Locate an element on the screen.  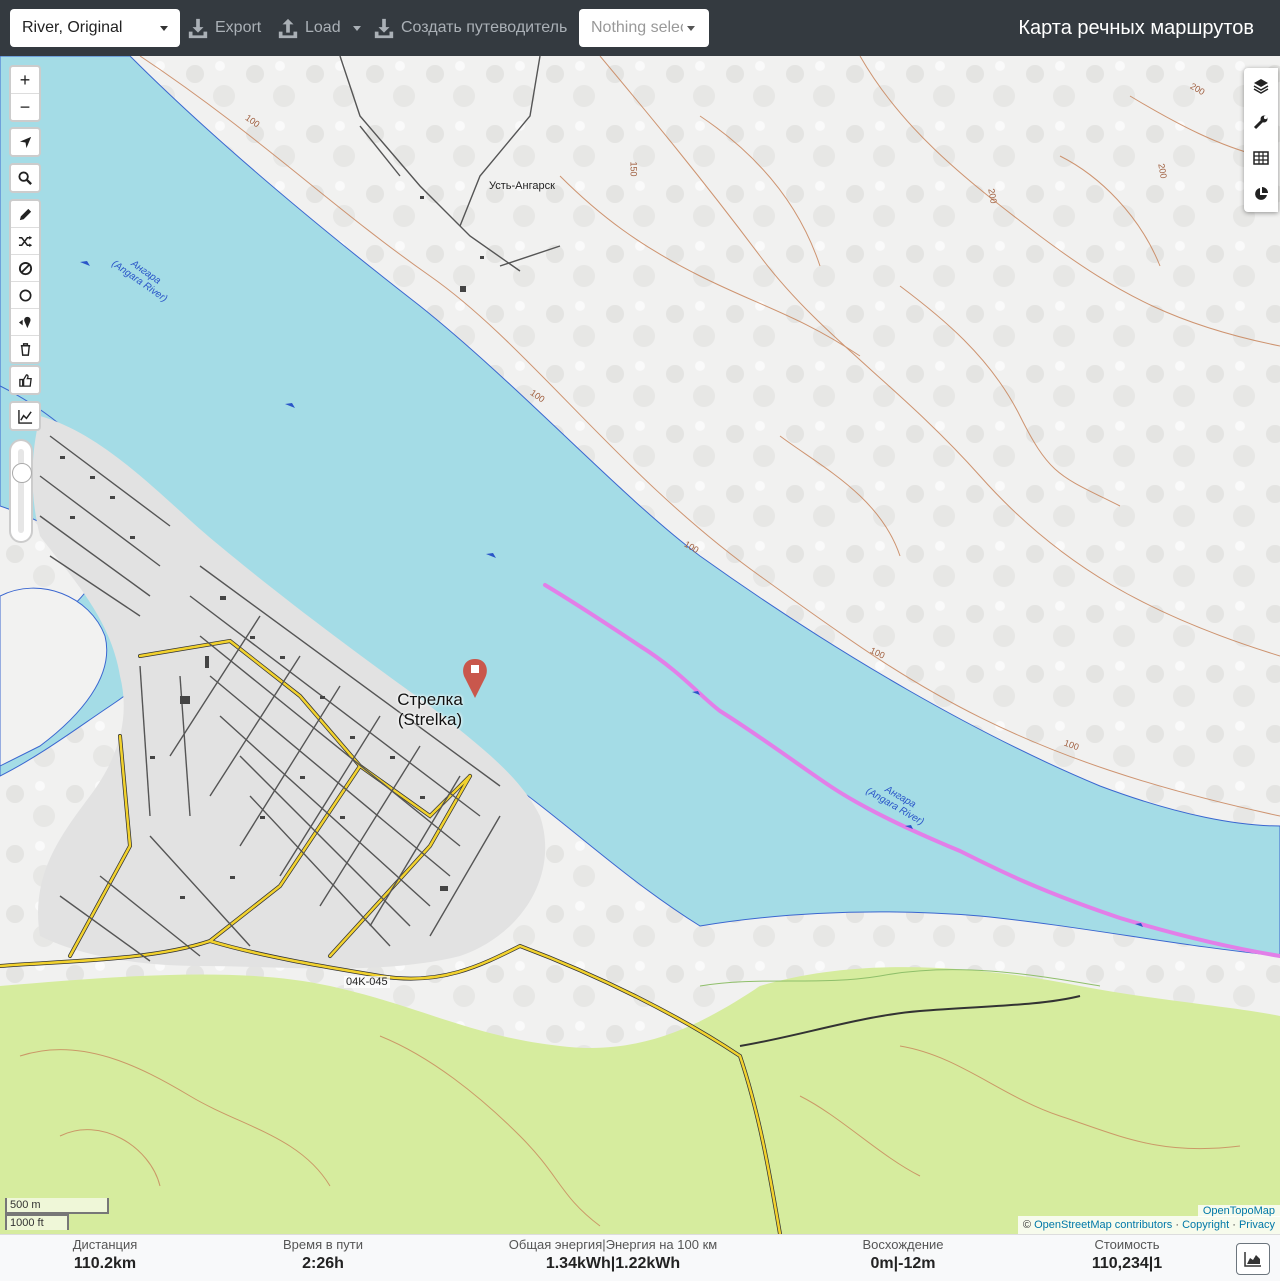
poi-button is located at coordinates (25, 322).